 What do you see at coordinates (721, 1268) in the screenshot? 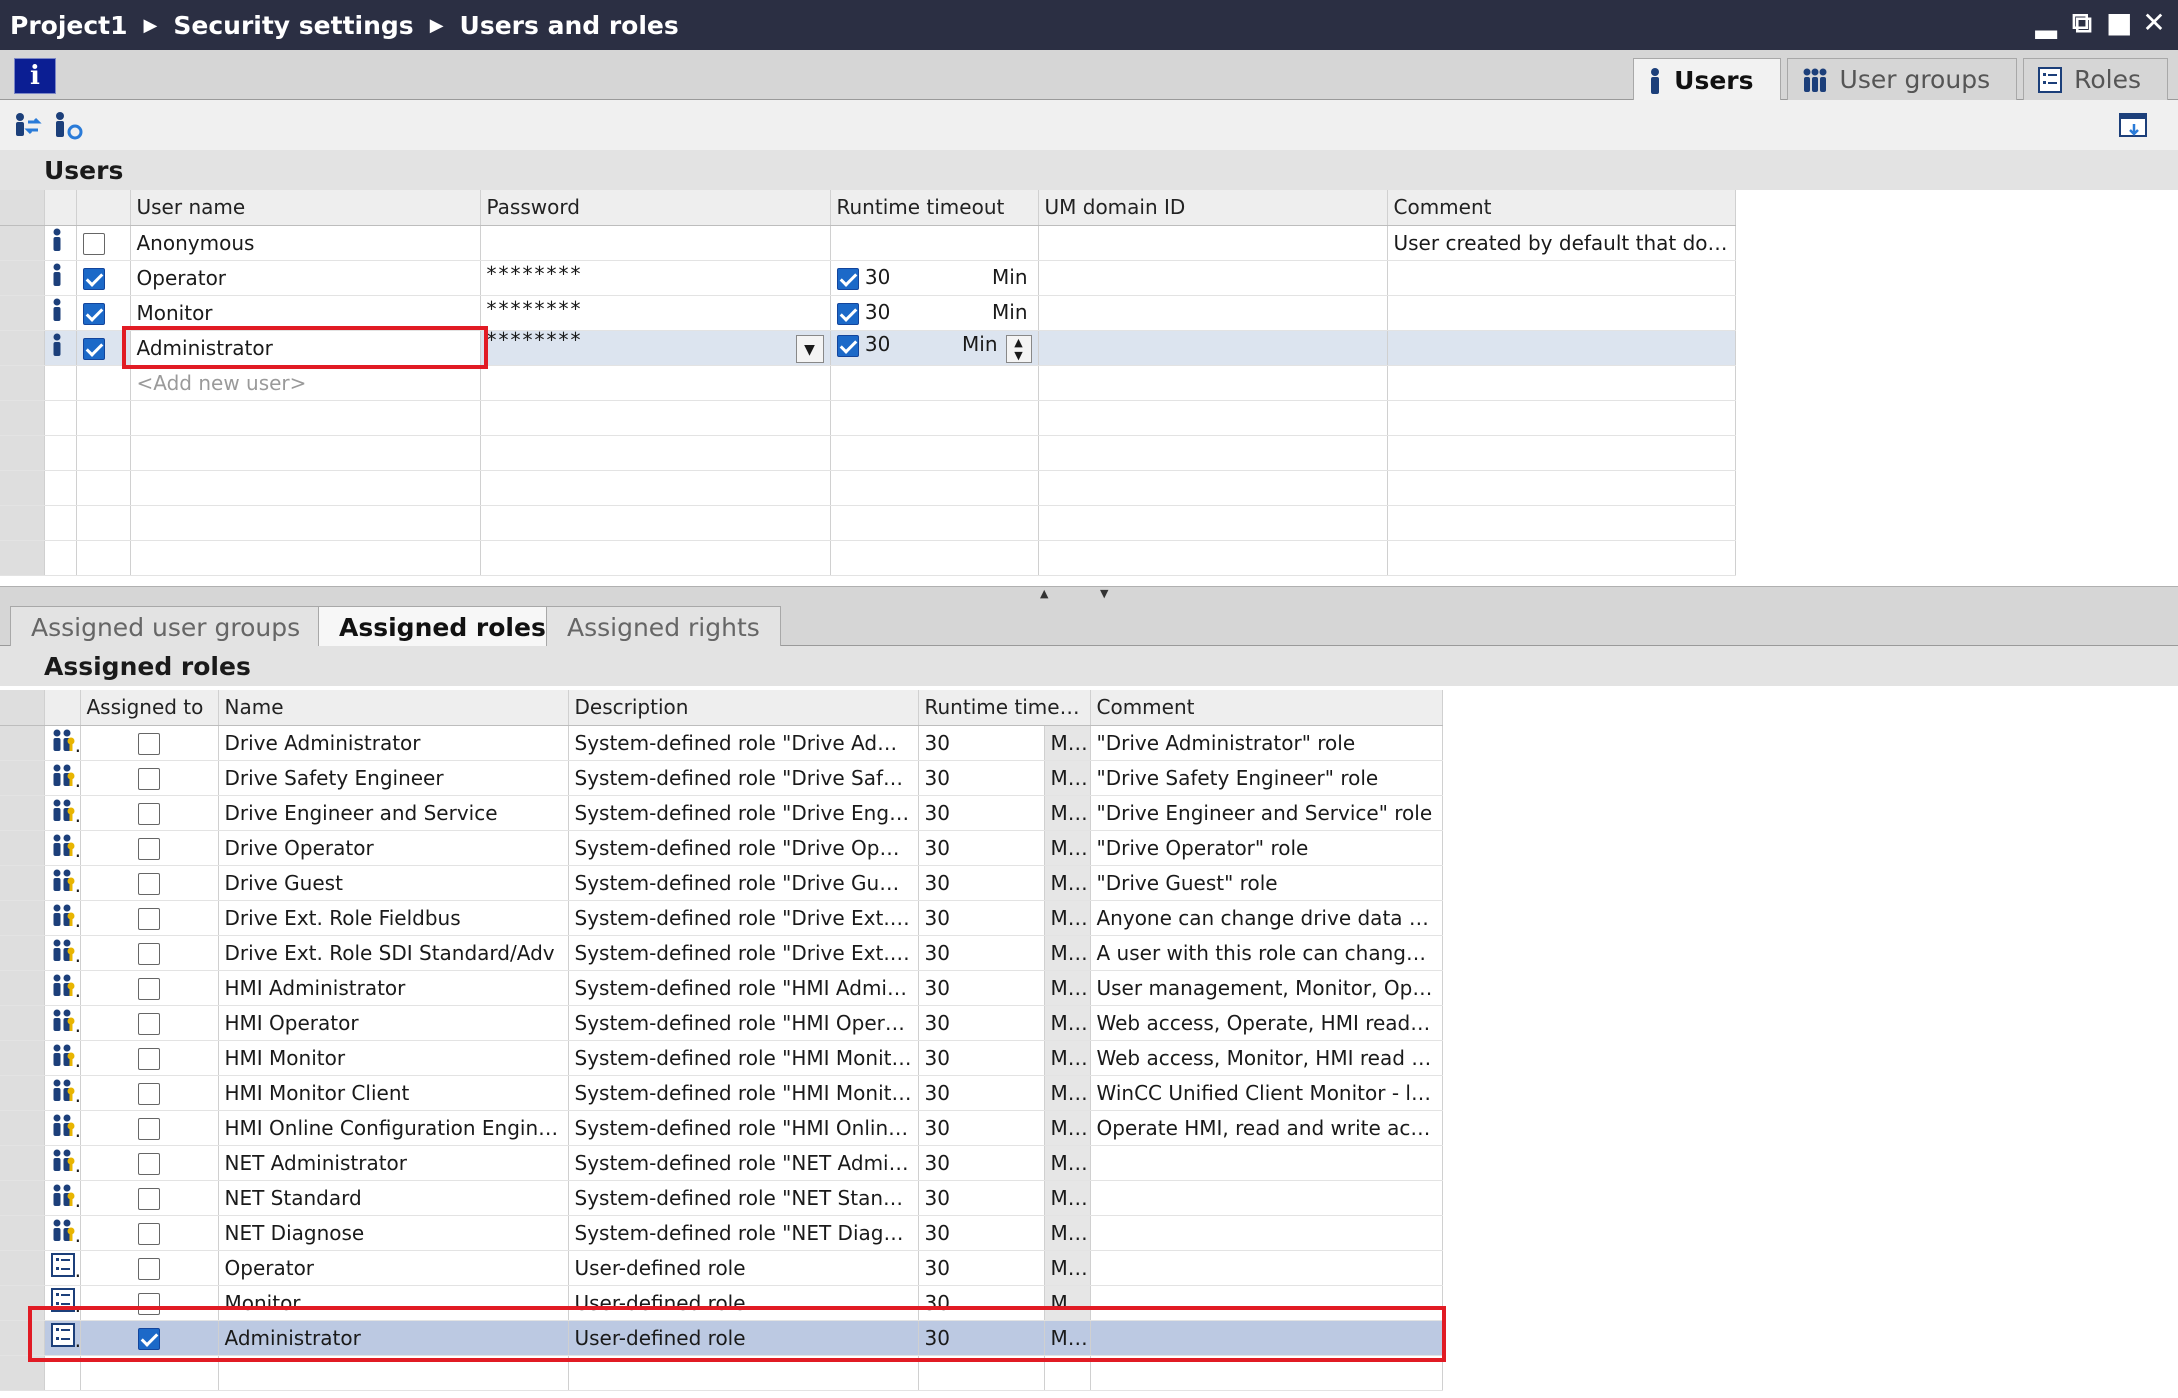
I see `table-row: Operator User-defined role 30 Min` at bounding box center [721, 1268].